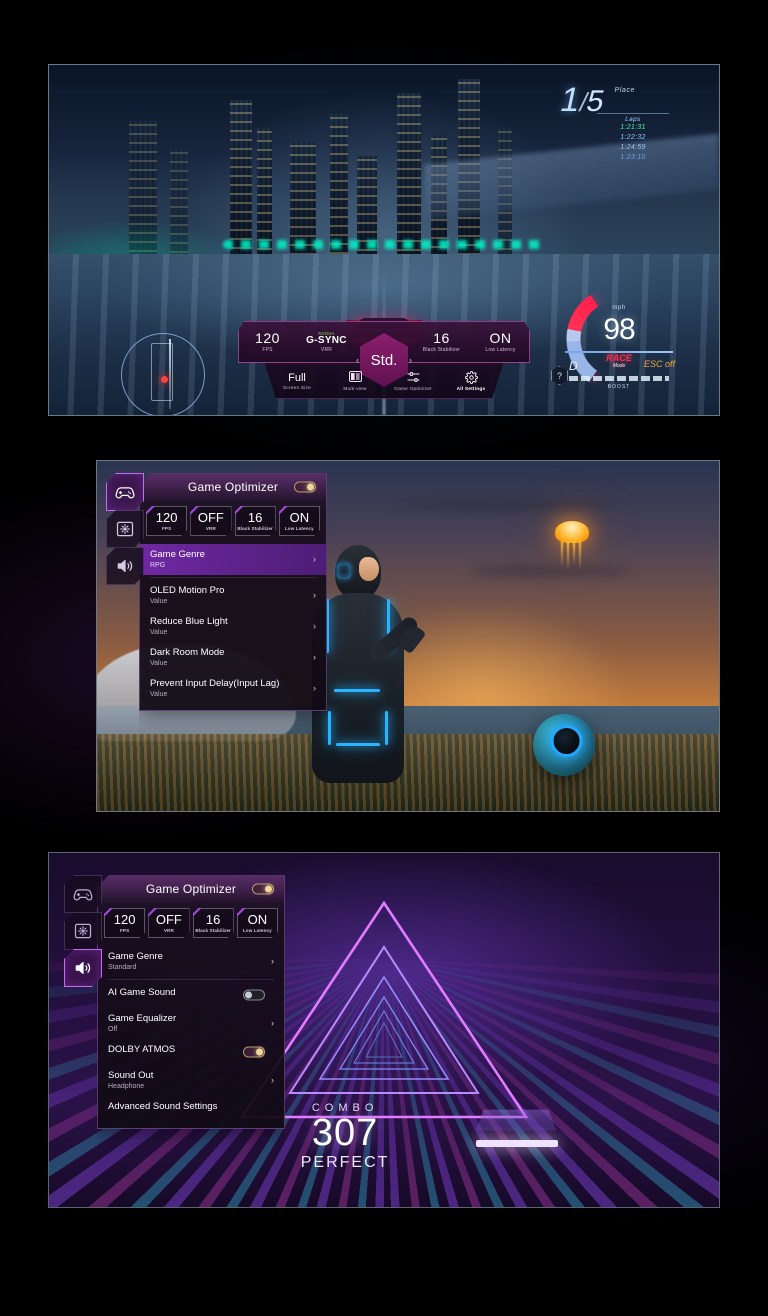  What do you see at coordinates (500, 349) in the screenshot?
I see `stat-label: Low Latency` at bounding box center [500, 349].